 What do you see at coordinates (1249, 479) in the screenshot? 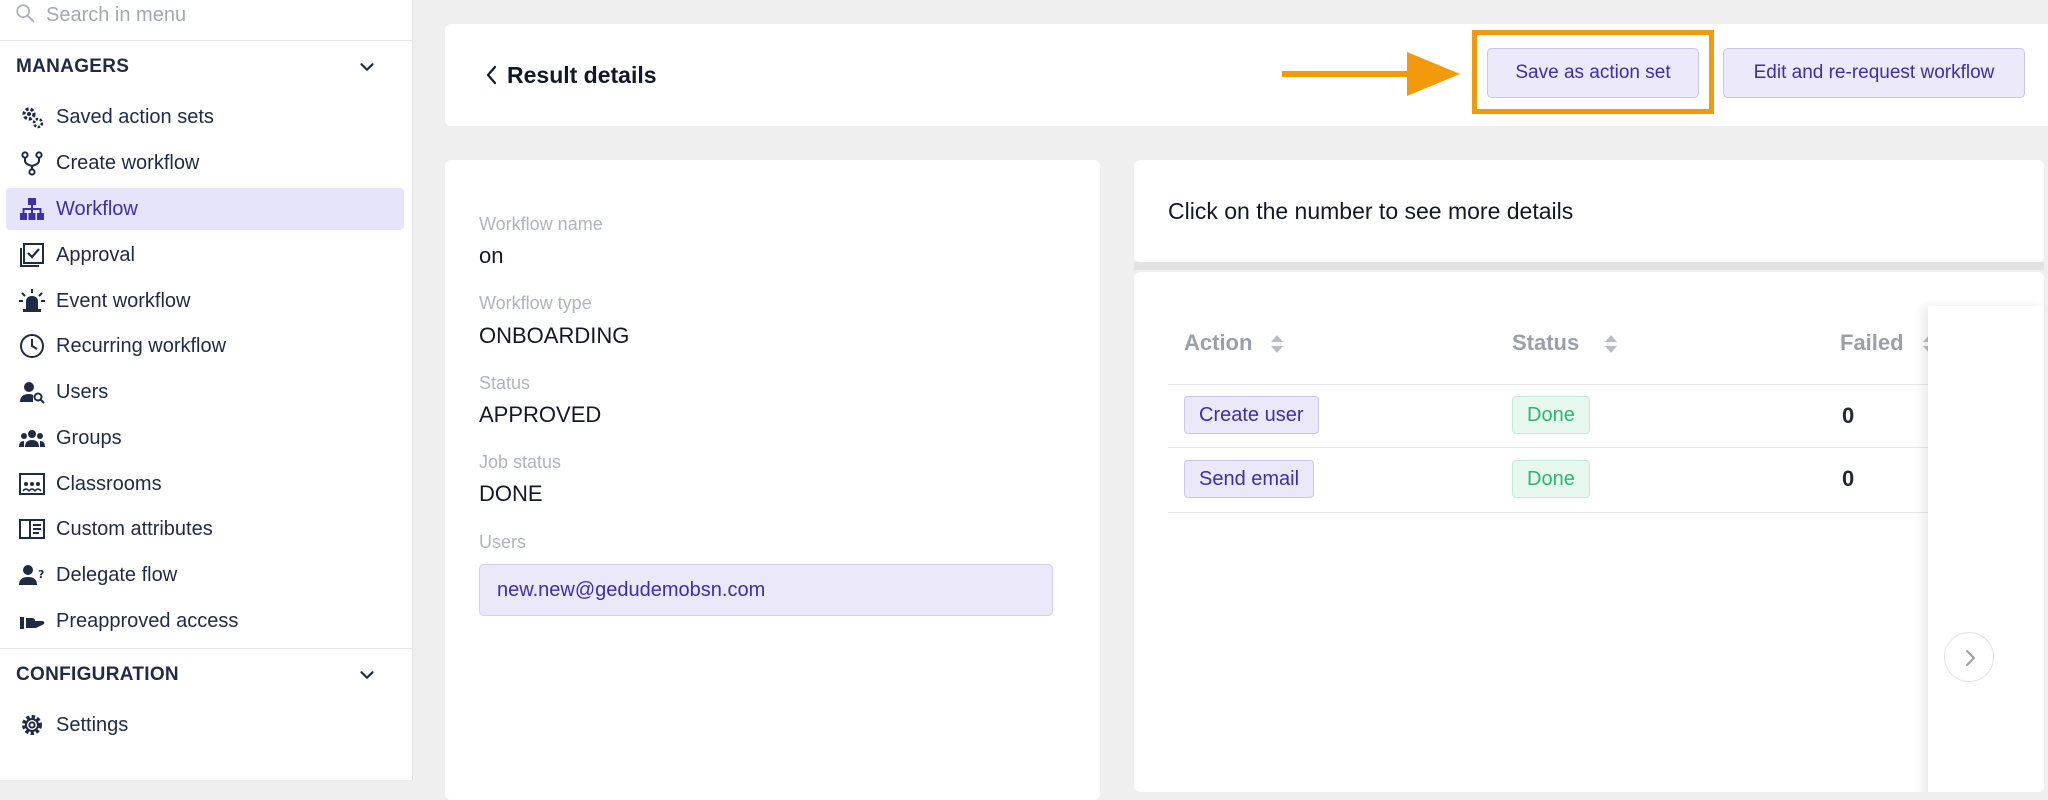
I see `action-tag-send-email: Send email` at bounding box center [1249, 479].